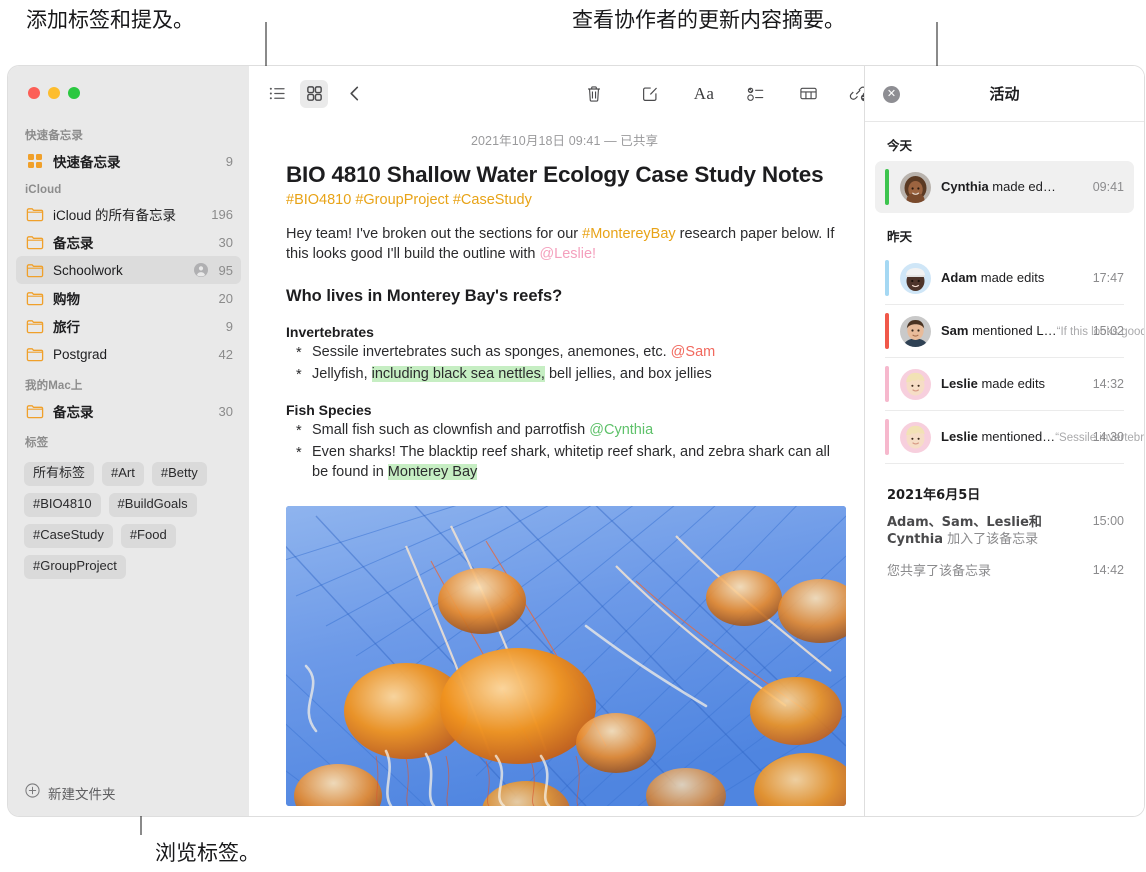 The image size is (1146, 872). Describe the element at coordinates (54, 386) in the screenshot. I see `sidebar-section-title: 我的Mac上` at that location.